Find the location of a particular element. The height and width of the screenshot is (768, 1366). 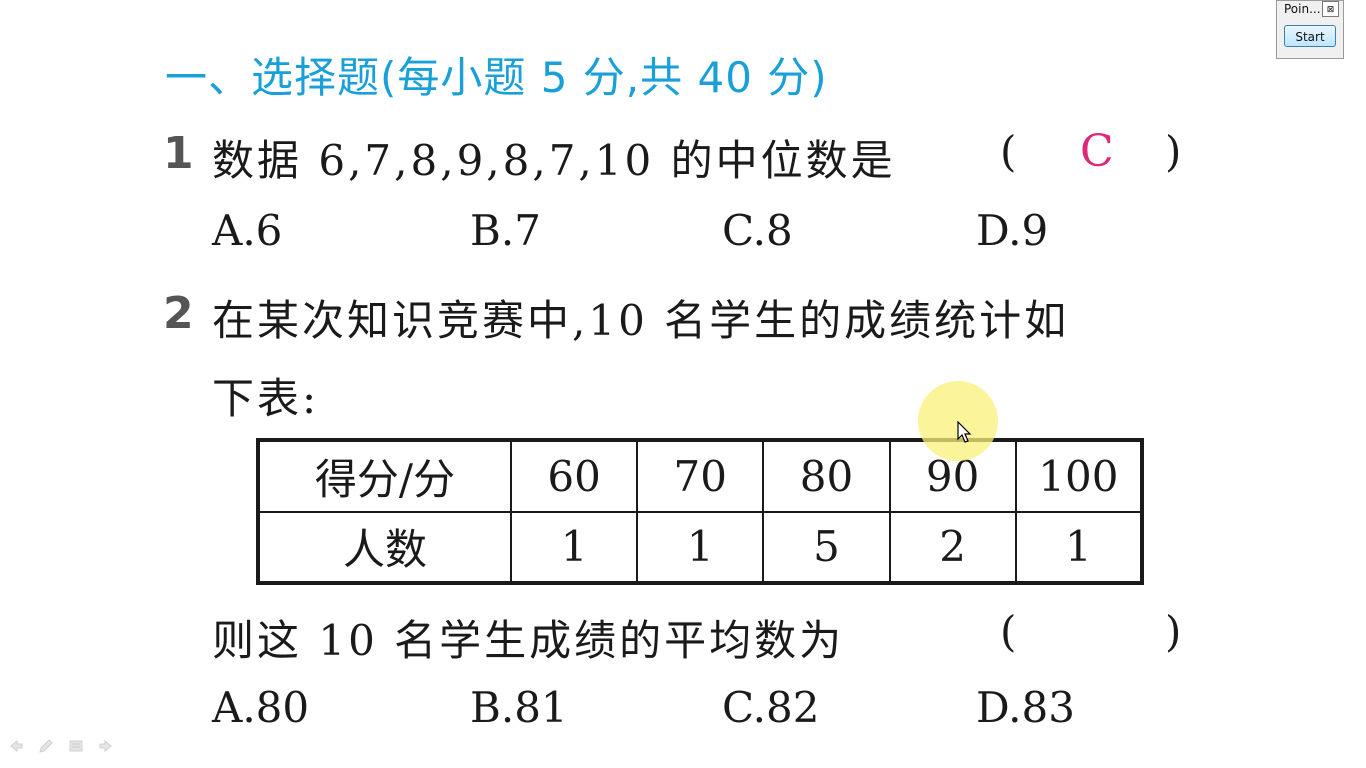

slideshow-nav is located at coordinates (61, 746).